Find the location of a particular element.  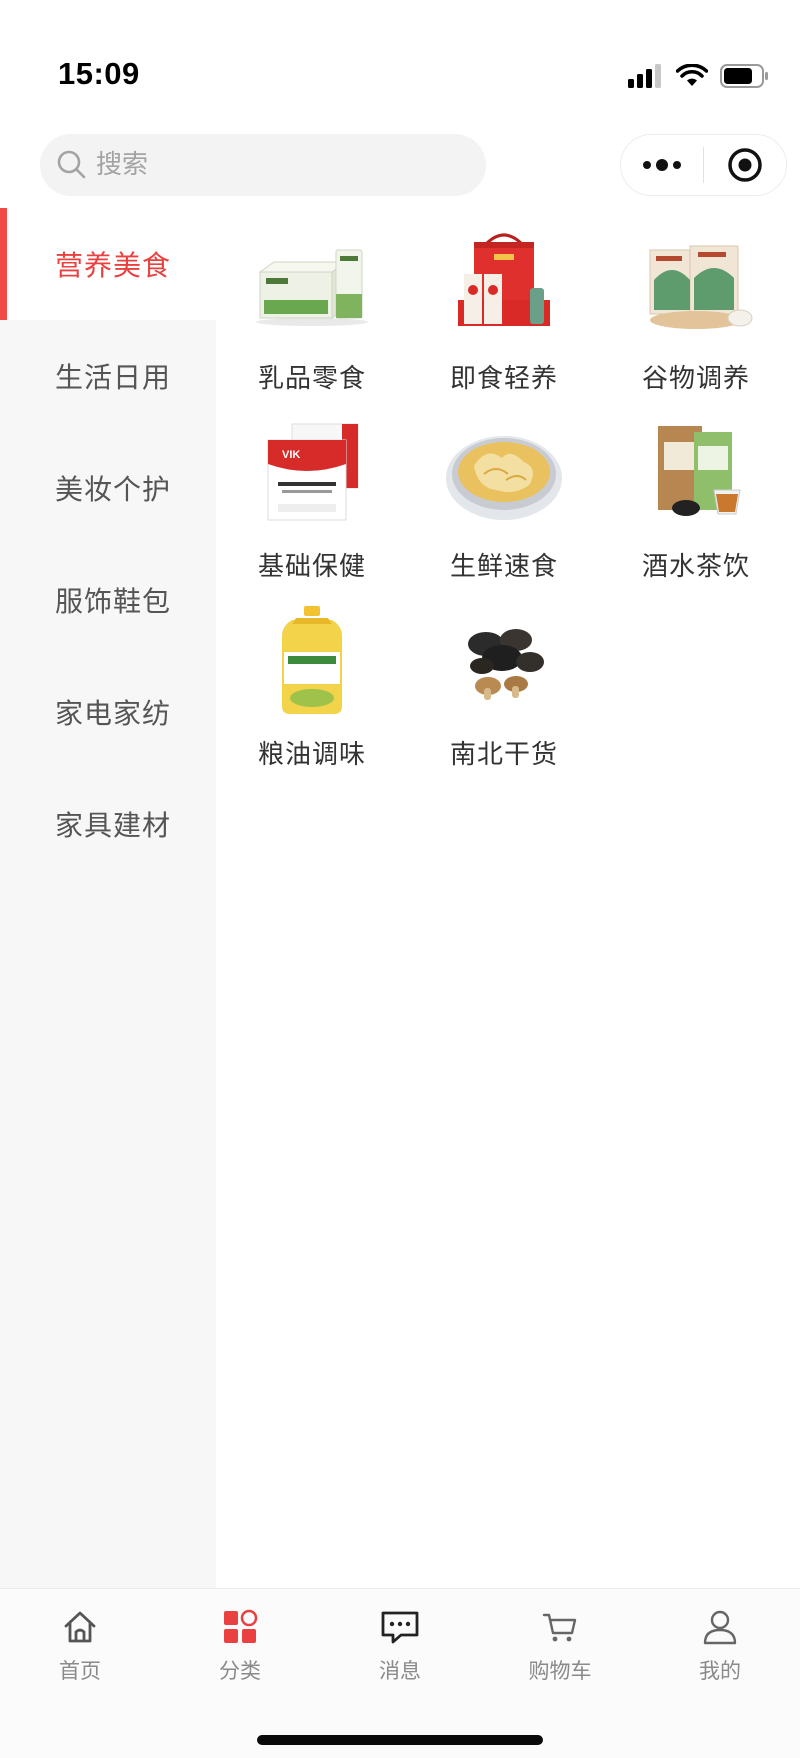

sidebar-item-label: 生活日用 is located at coordinates (113, 377).